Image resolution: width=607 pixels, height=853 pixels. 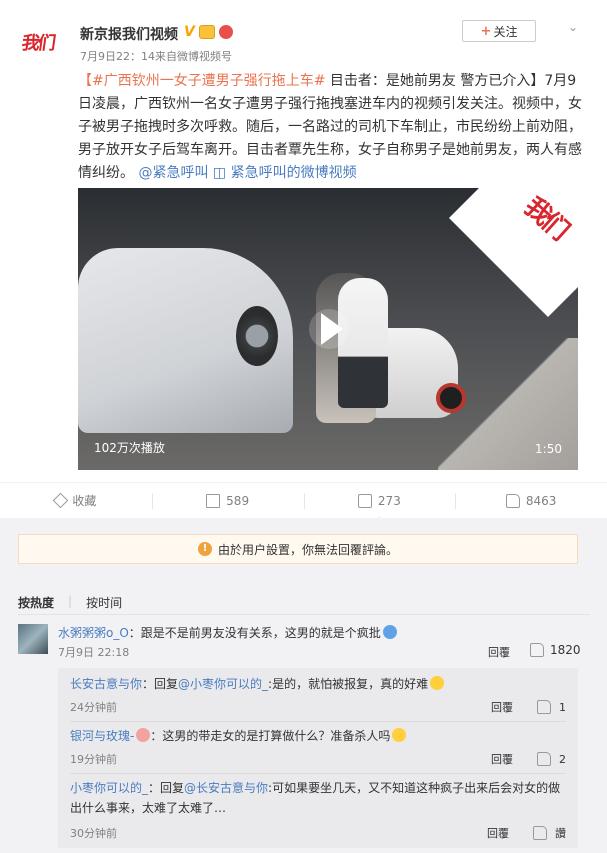 What do you see at coordinates (363, 343) in the screenshot?
I see `video-frame-person` at bounding box center [363, 343].